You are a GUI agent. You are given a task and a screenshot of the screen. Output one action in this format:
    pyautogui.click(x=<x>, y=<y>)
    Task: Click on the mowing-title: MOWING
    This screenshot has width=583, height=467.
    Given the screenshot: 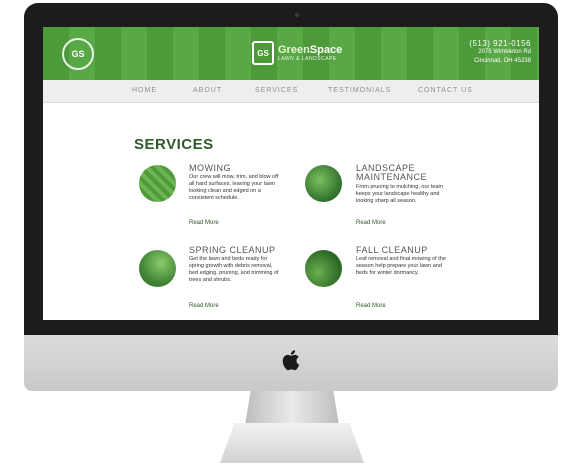 What is the action you would take?
    pyautogui.click(x=210, y=168)
    